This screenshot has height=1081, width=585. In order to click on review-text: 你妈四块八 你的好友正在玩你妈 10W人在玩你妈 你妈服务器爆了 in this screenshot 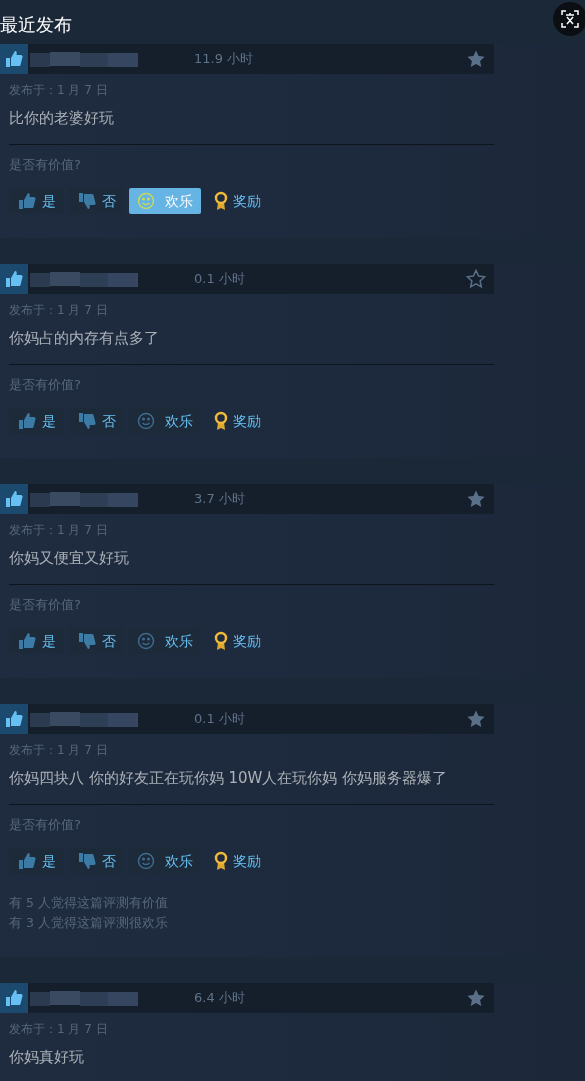, I will do `click(229, 778)`.